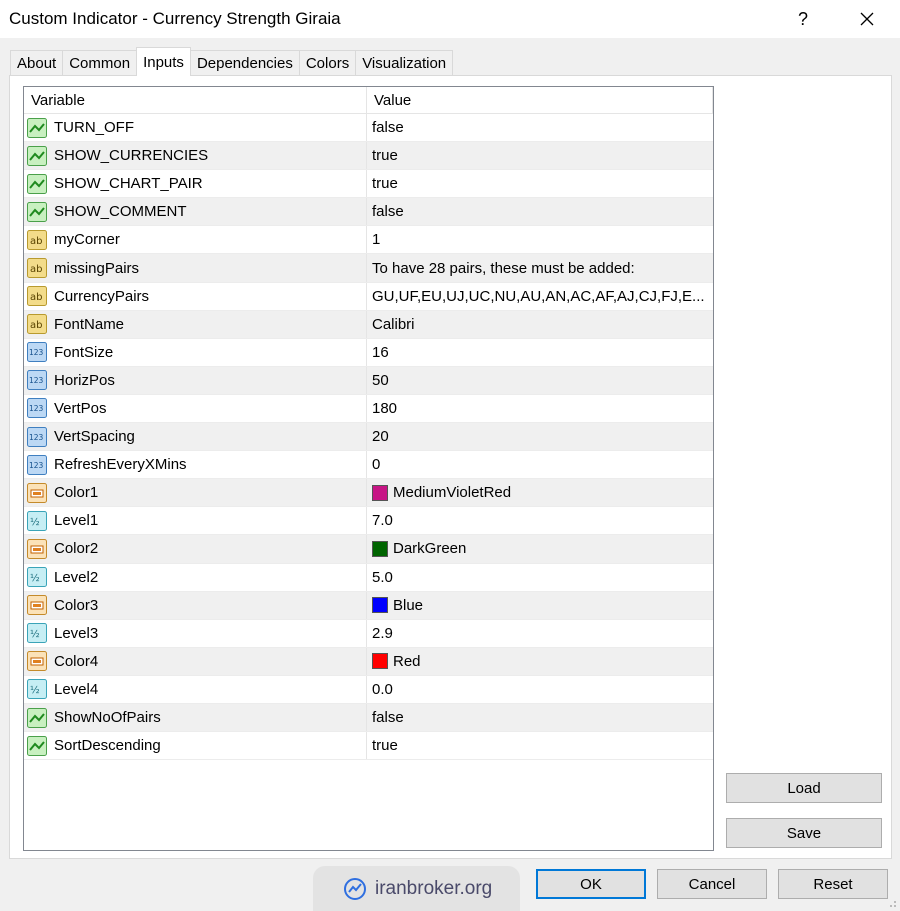 The image size is (900, 911). I want to click on variable-value: To have 28 pairs, these must be added:, so click(503, 268).